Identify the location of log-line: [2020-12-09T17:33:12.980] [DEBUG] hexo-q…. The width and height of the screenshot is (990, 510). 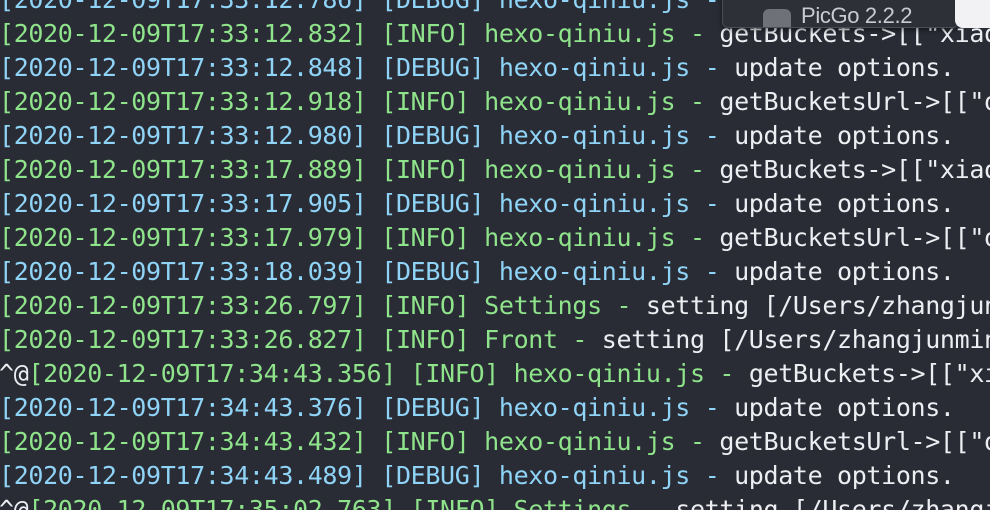
(495, 136).